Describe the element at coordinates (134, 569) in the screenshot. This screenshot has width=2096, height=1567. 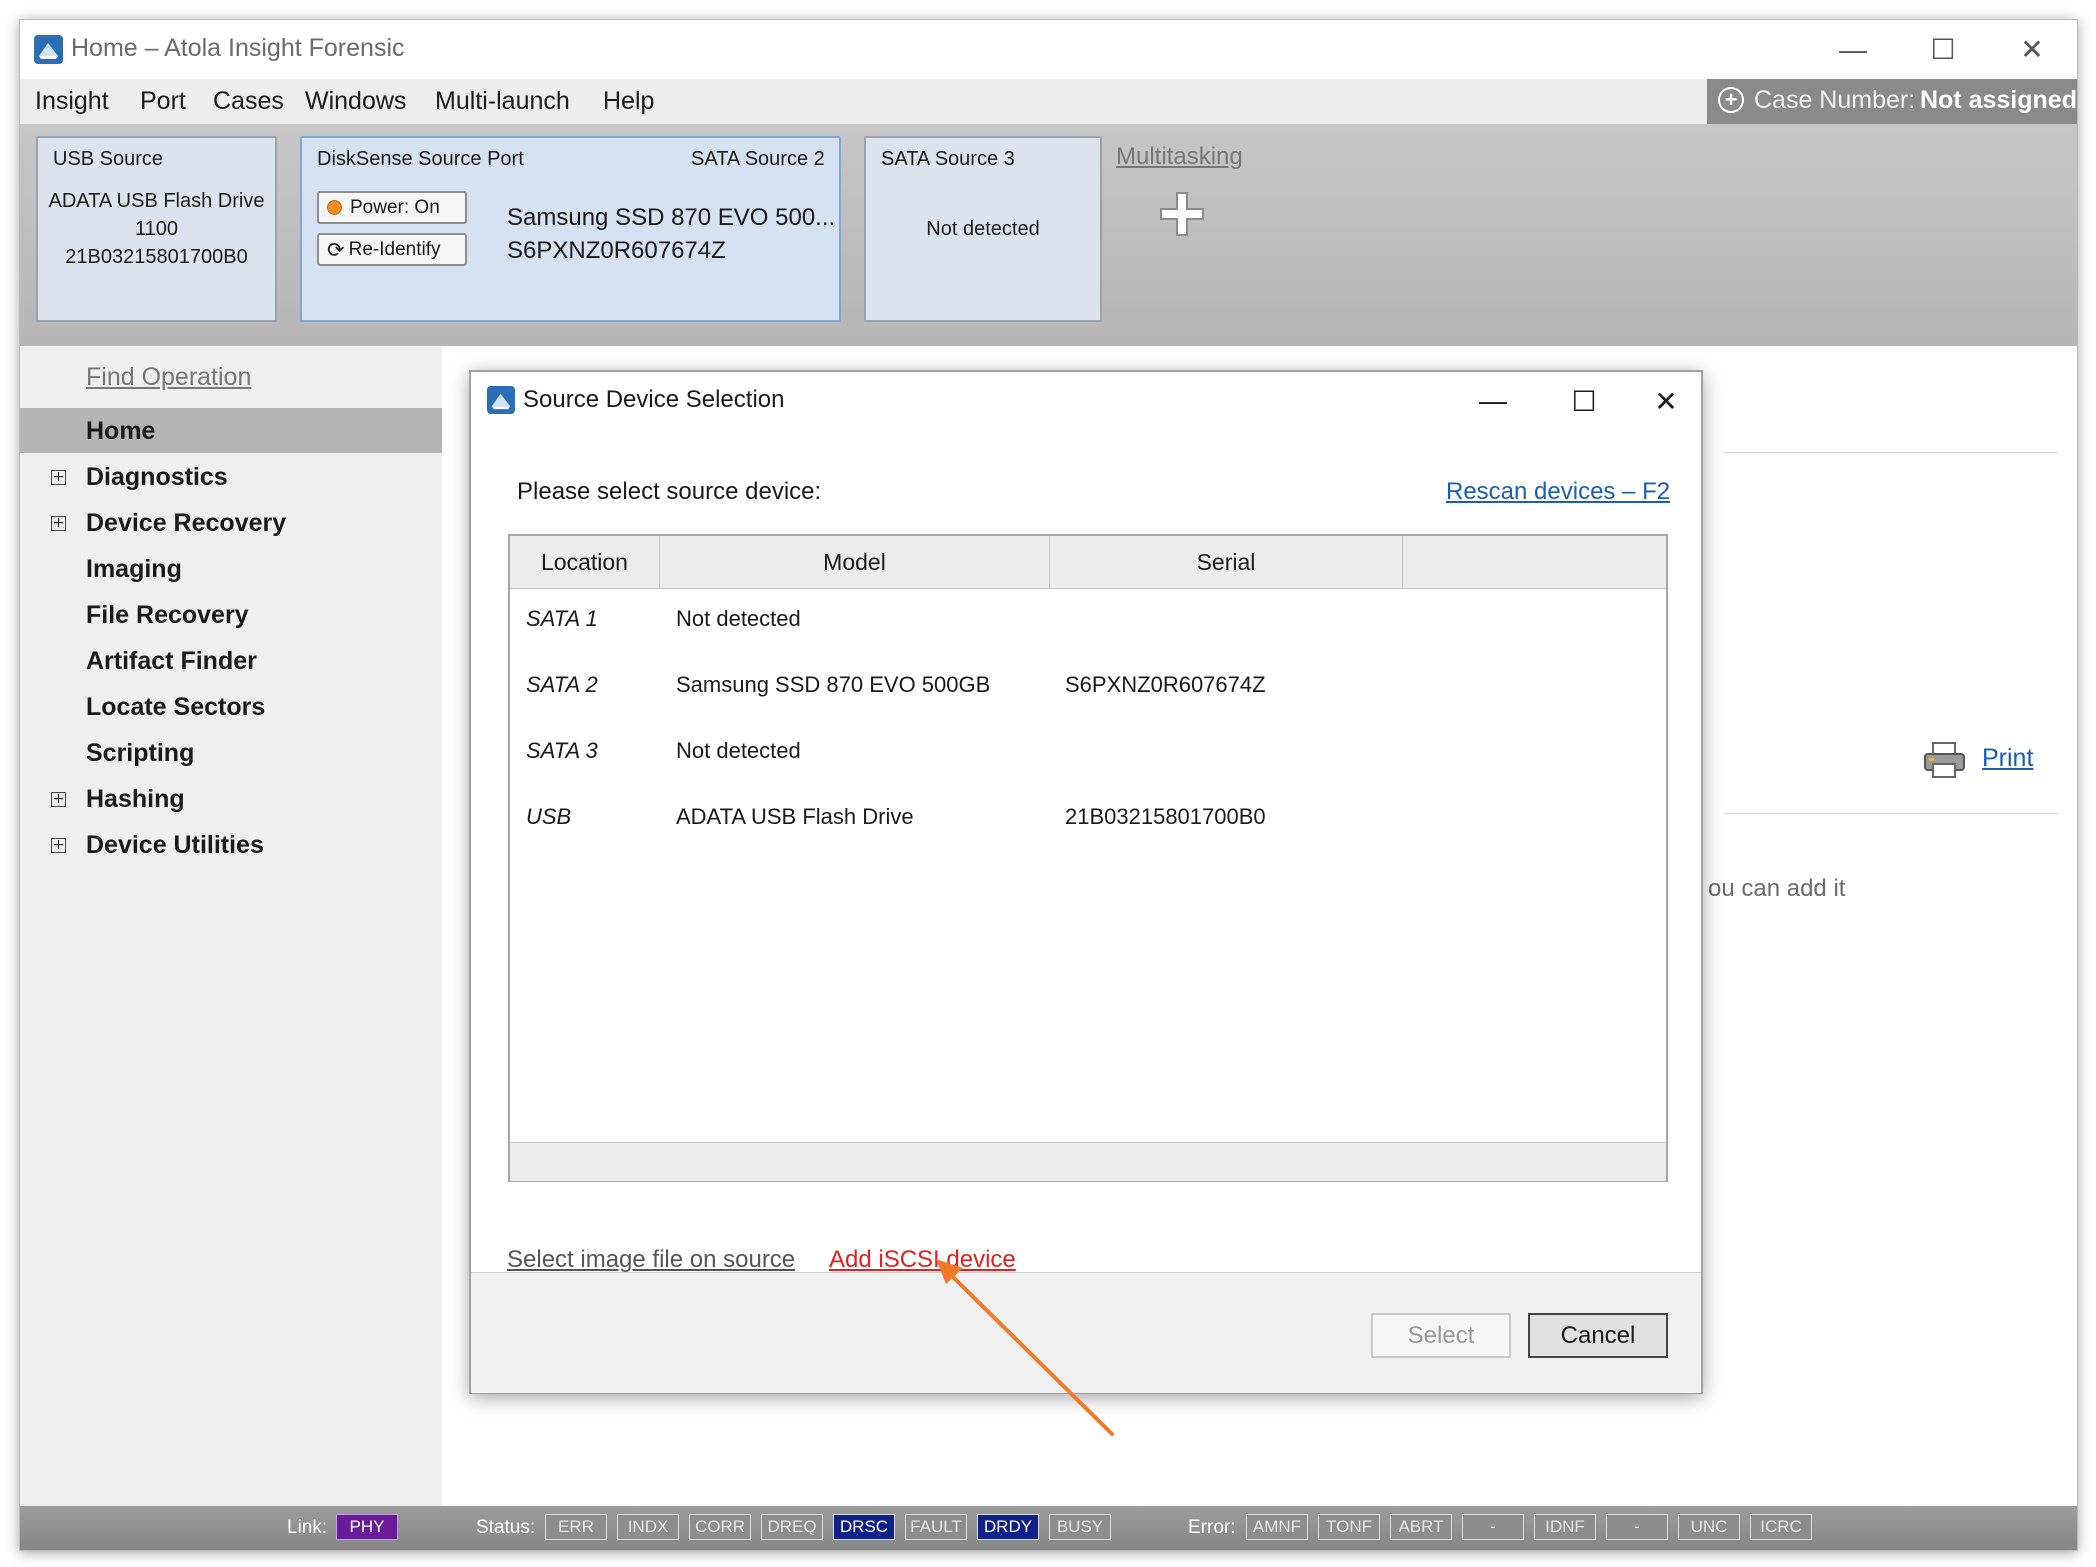
I see `sidebar-item-imaging: Imaging` at that location.